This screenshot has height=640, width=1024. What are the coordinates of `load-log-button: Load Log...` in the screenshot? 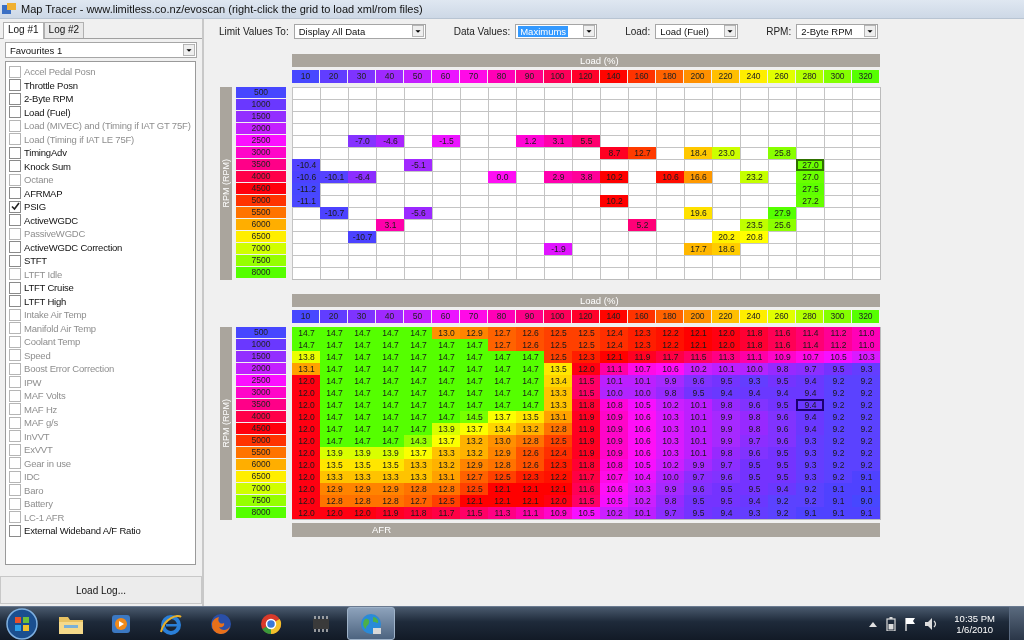 It's located at (101, 590).